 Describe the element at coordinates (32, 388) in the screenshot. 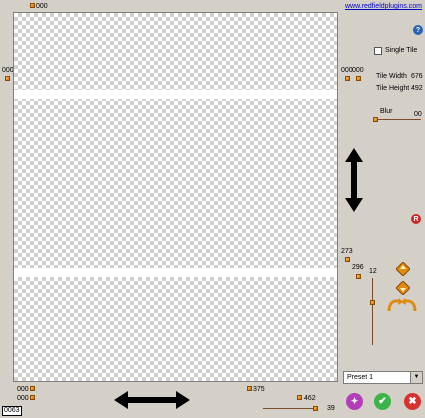

I see `bottom-left-handle-a` at that location.